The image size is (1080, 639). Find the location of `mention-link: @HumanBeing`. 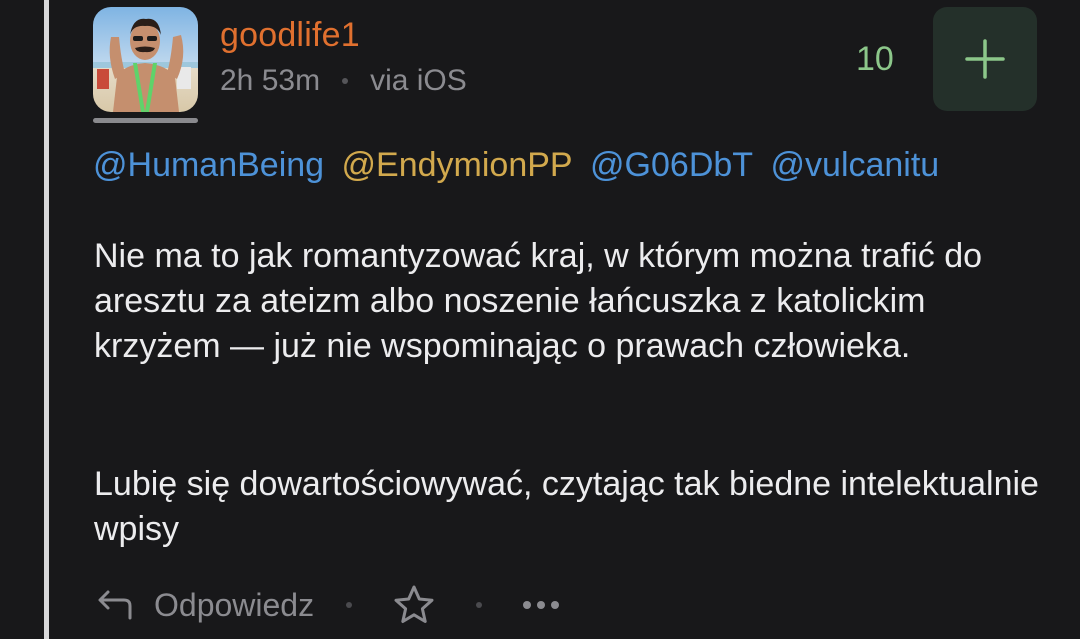

mention-link: @HumanBeing is located at coordinates (208, 165).